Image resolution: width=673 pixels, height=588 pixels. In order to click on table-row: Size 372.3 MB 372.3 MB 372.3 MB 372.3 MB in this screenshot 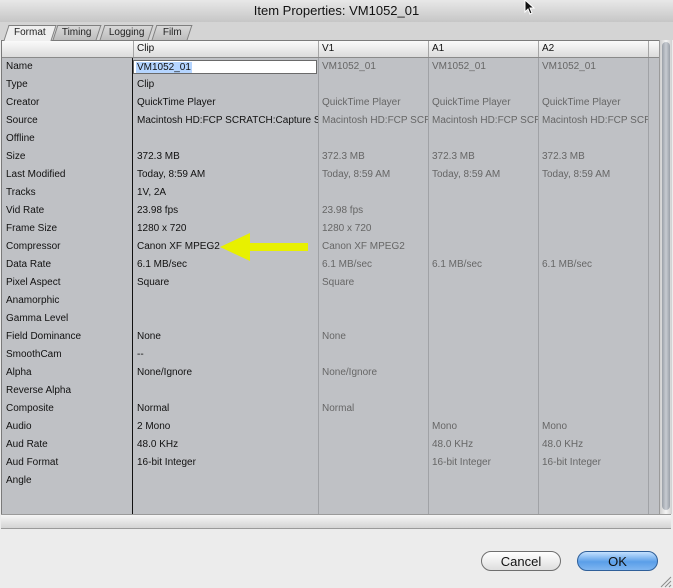, I will do `click(331, 157)`.